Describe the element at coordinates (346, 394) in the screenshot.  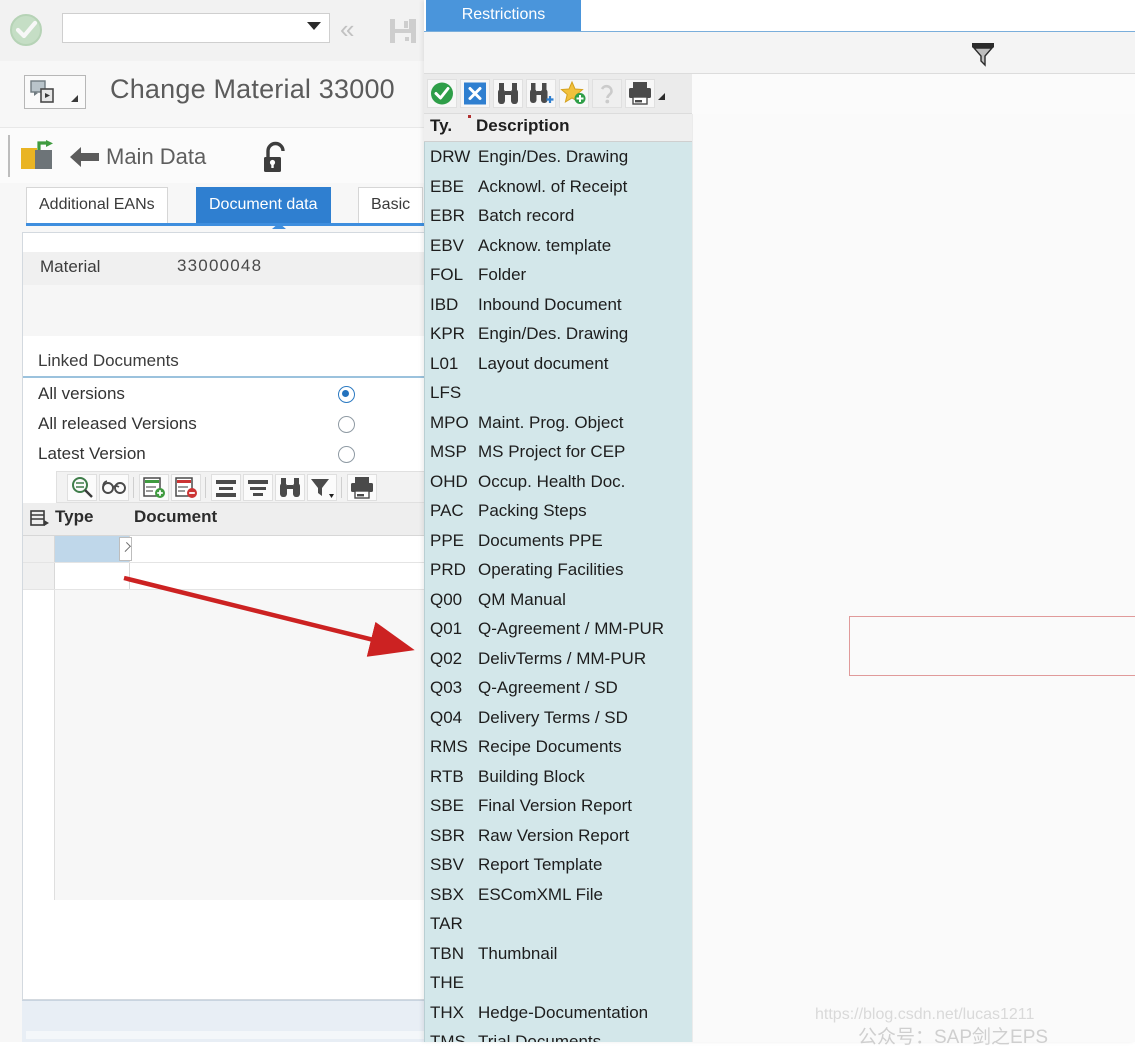
I see `radio-all-versions-mark` at that location.